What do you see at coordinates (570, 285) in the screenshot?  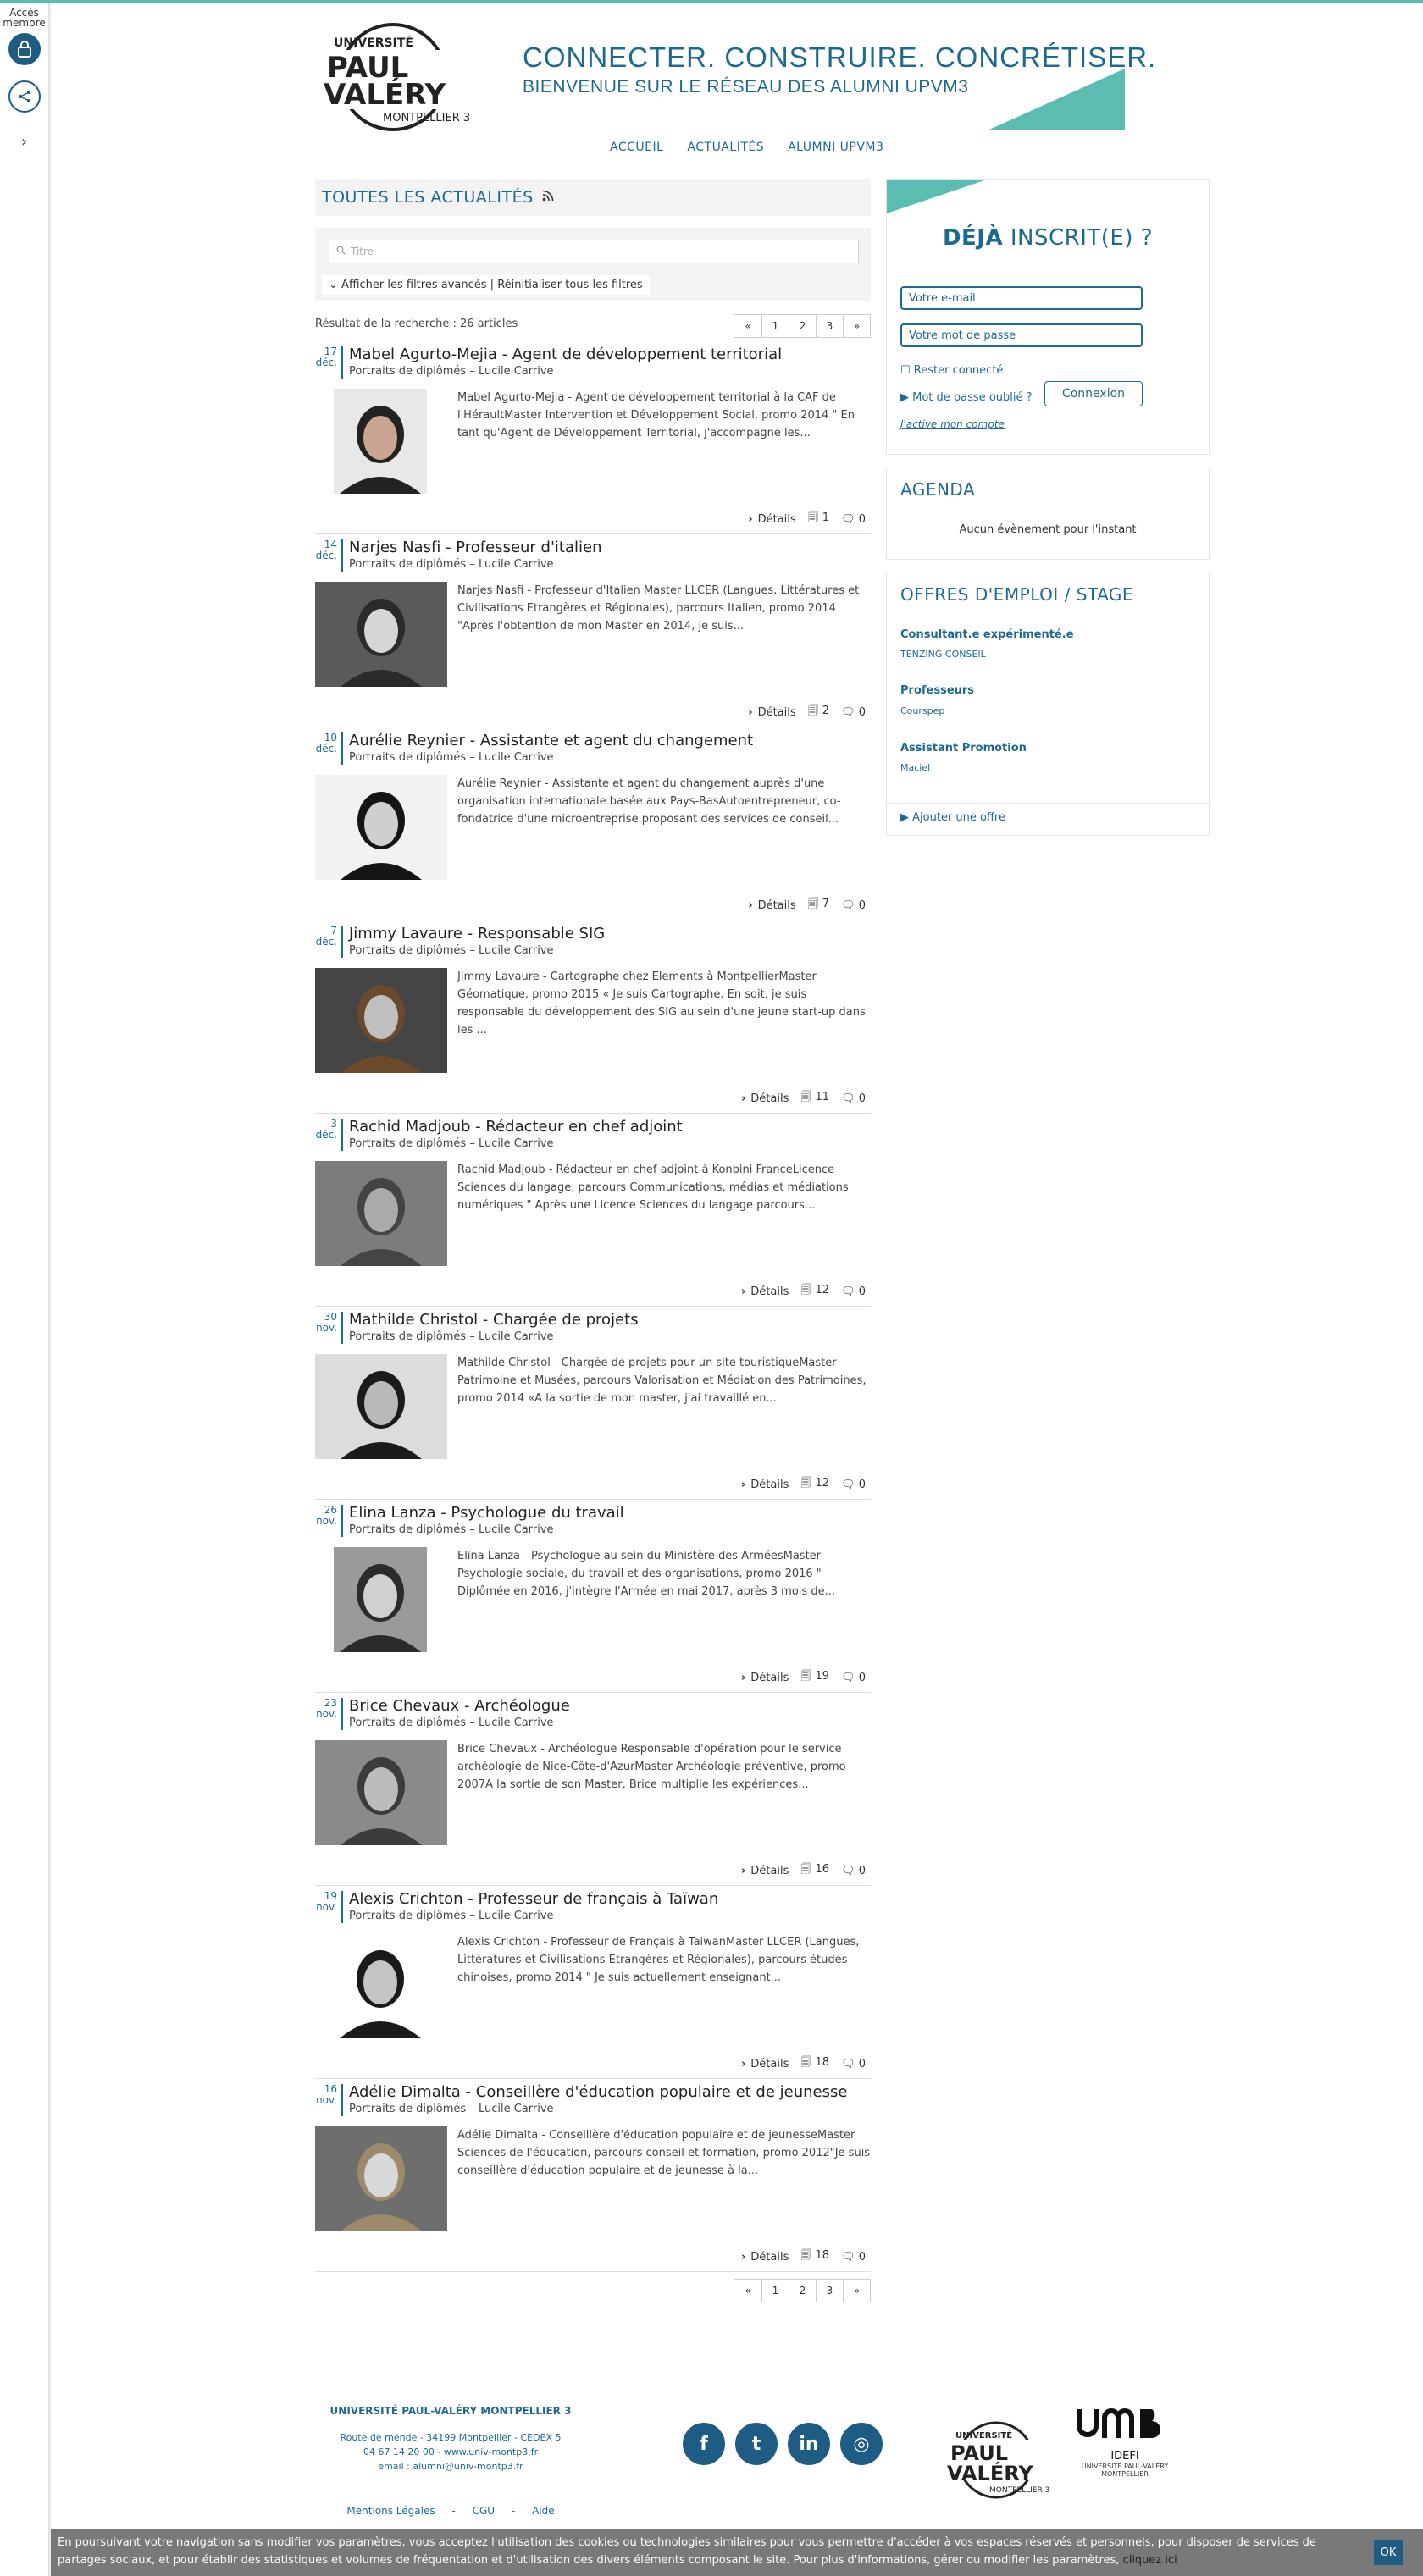 I see `reset-filters-link: Réinitialiser tous les filtres` at bounding box center [570, 285].